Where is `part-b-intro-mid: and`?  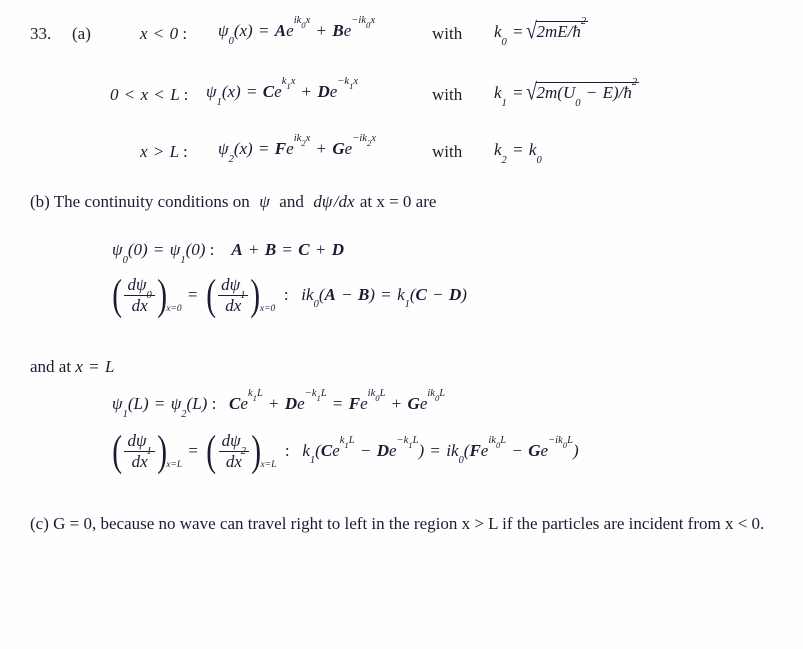 part-b-intro-mid: and is located at coordinates (291, 201).